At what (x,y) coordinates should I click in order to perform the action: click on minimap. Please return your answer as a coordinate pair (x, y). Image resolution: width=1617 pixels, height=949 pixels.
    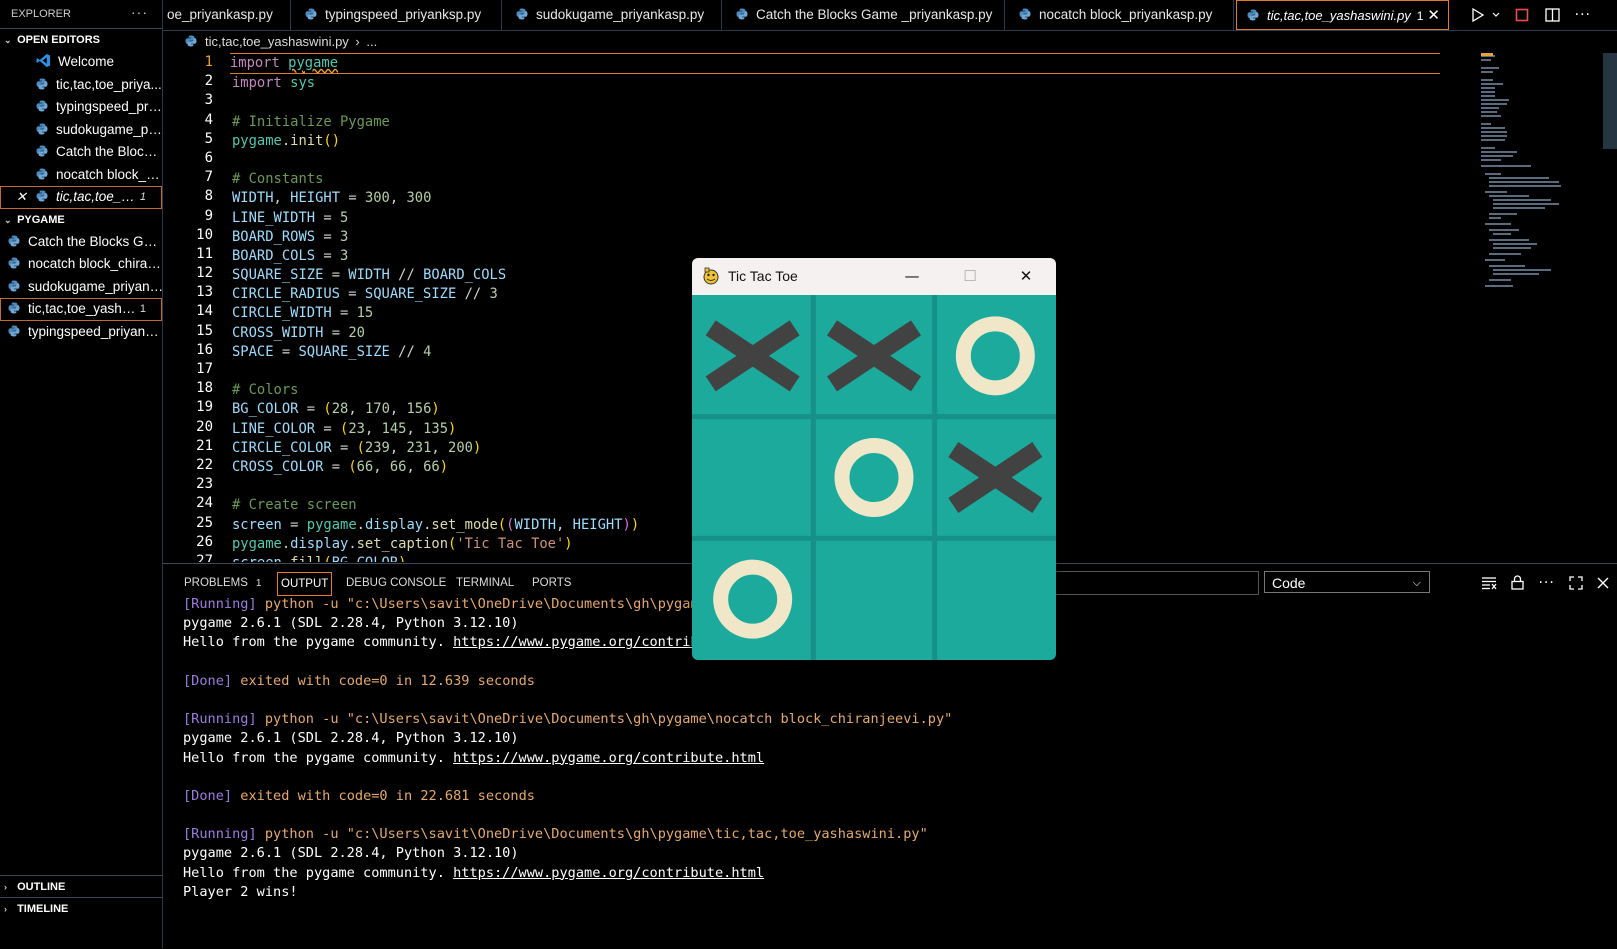
    Looking at the image, I should click on (1536, 173).